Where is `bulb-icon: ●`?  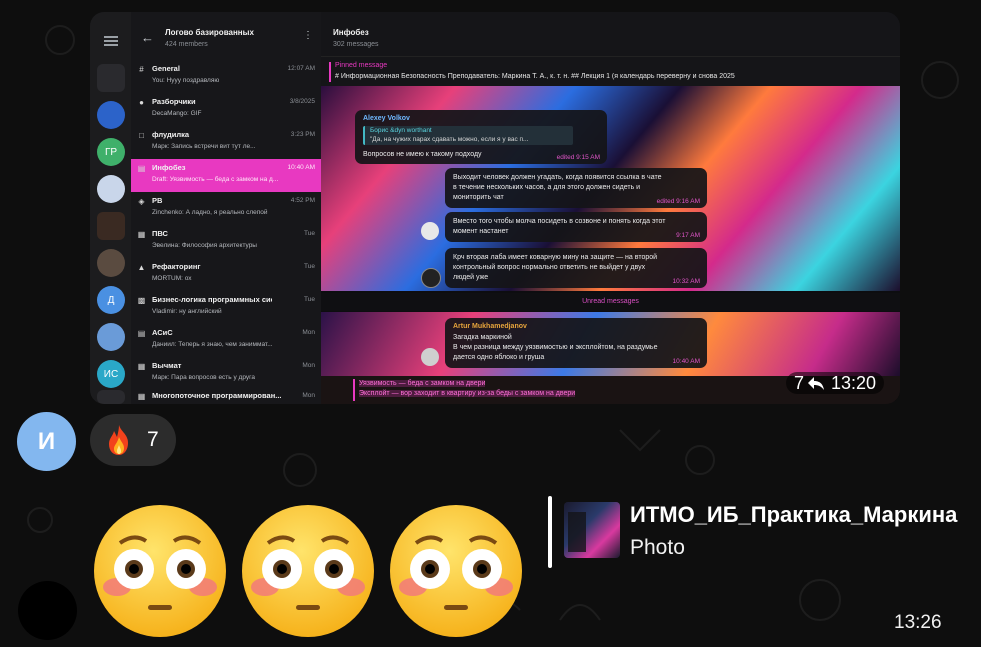 bulb-icon: ● is located at coordinates (141, 102).